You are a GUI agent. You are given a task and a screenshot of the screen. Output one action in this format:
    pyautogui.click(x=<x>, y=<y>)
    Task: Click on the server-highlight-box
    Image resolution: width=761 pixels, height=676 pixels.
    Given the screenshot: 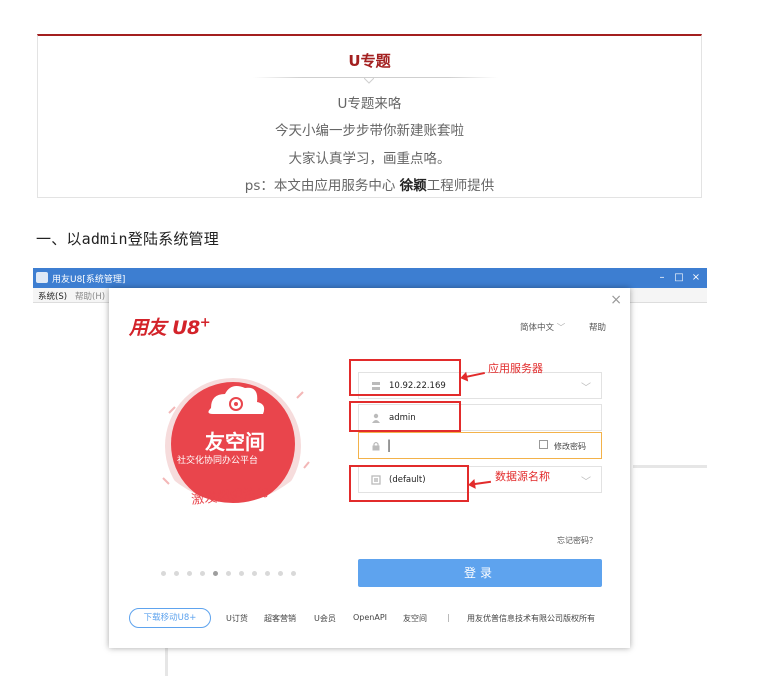 What is the action you would take?
    pyautogui.click(x=405, y=377)
    